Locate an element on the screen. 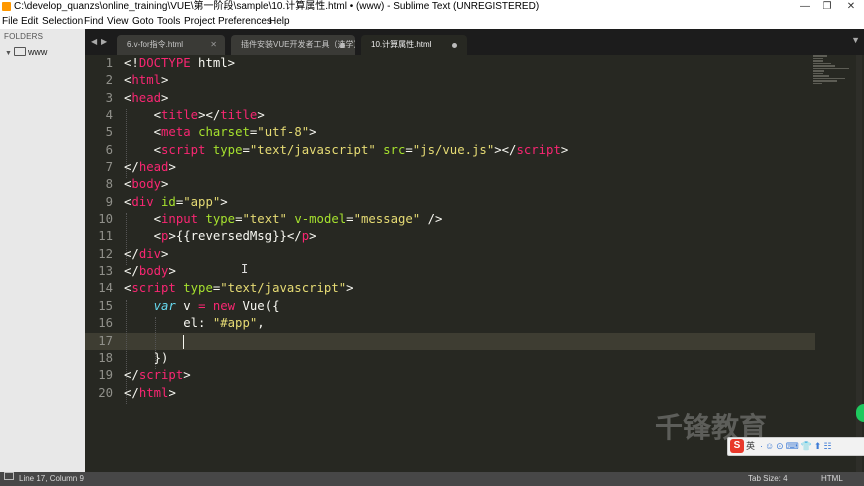 The image size is (864, 486). sogou-logo-icon: S is located at coordinates (737, 446).